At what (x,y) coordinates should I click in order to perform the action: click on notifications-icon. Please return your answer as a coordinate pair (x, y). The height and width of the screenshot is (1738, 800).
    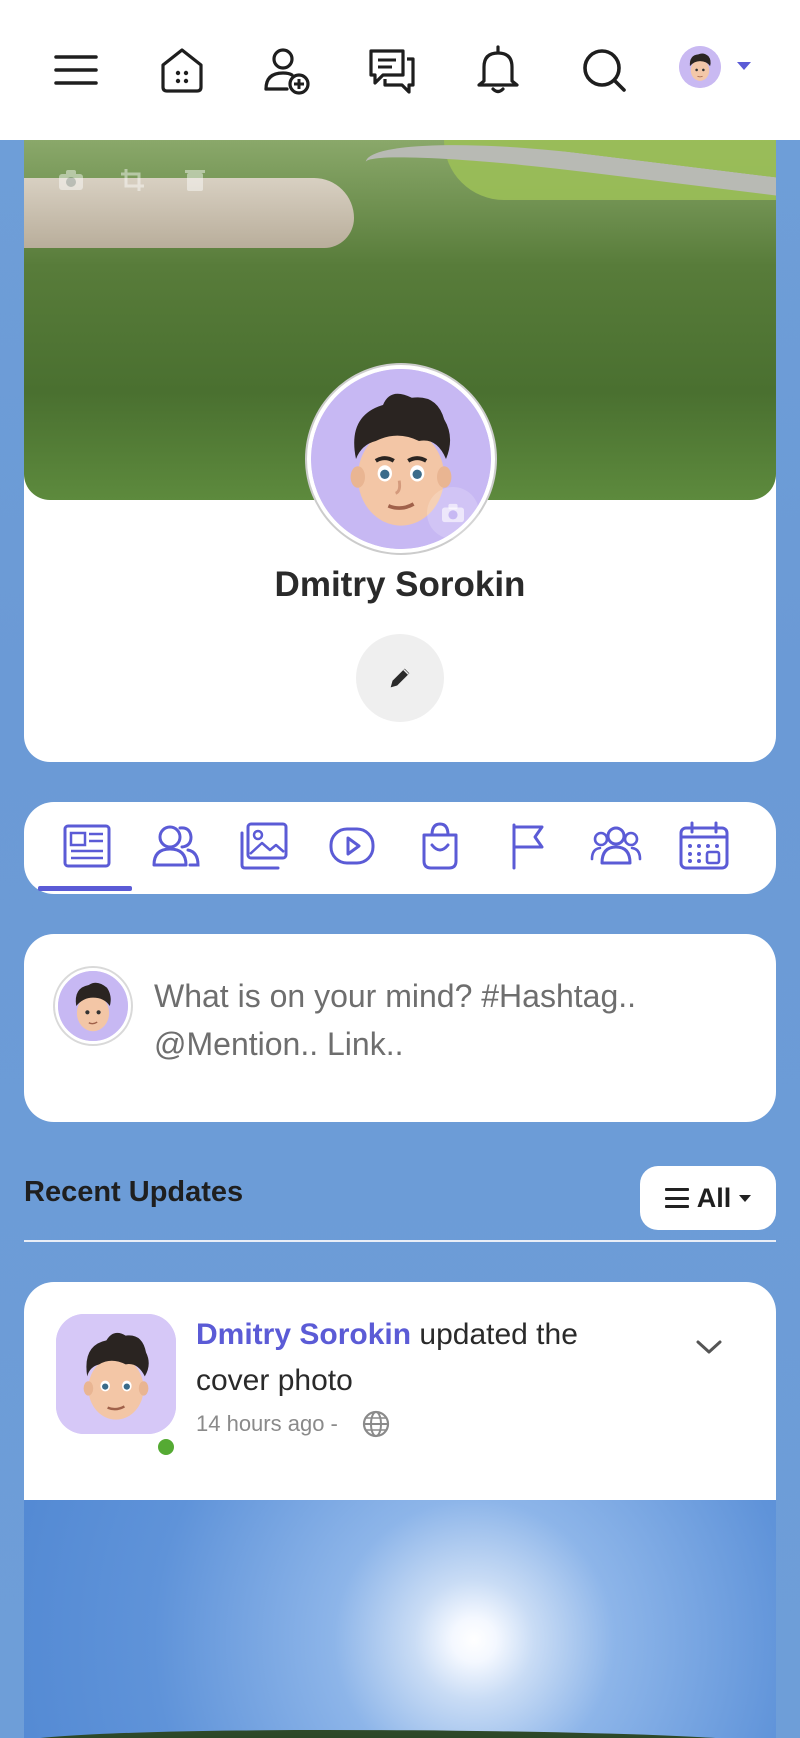
    Looking at the image, I should click on (498, 70).